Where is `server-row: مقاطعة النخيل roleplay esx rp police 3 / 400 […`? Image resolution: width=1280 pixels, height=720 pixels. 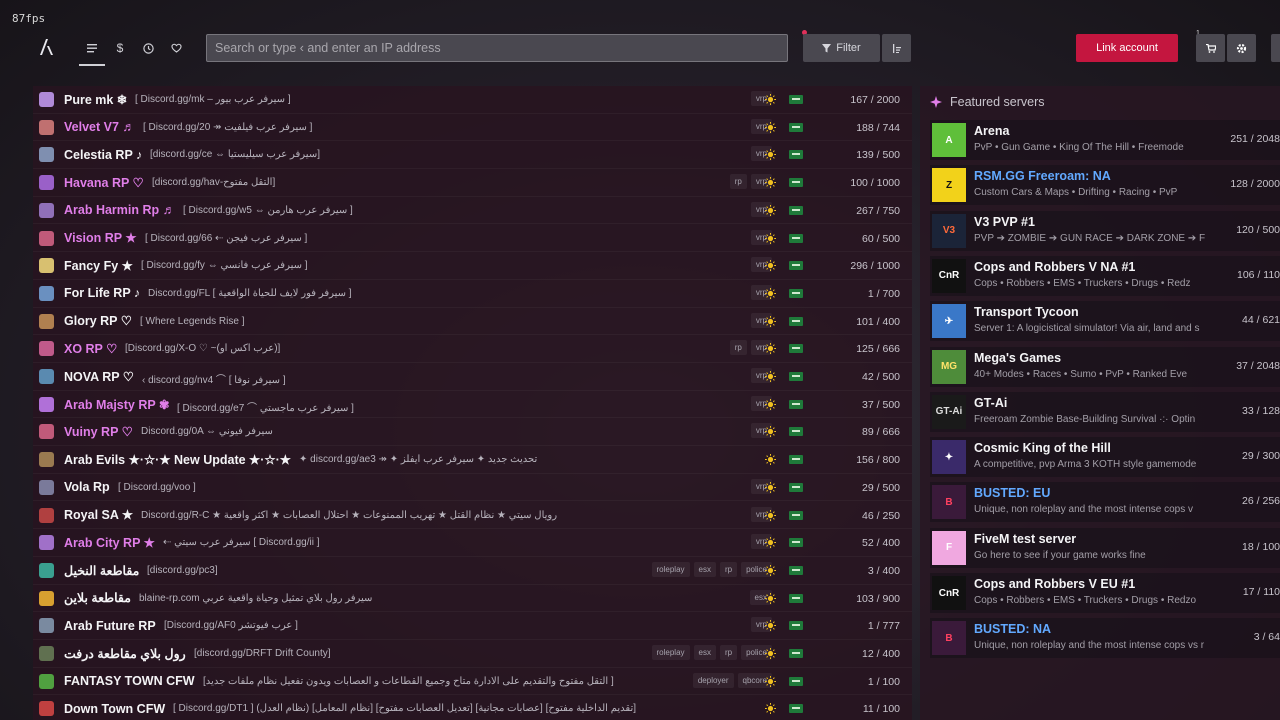
server-row: مقاطعة النخيل roleplay esx rp police 3 / 400 [… is located at coordinates (472, 571).